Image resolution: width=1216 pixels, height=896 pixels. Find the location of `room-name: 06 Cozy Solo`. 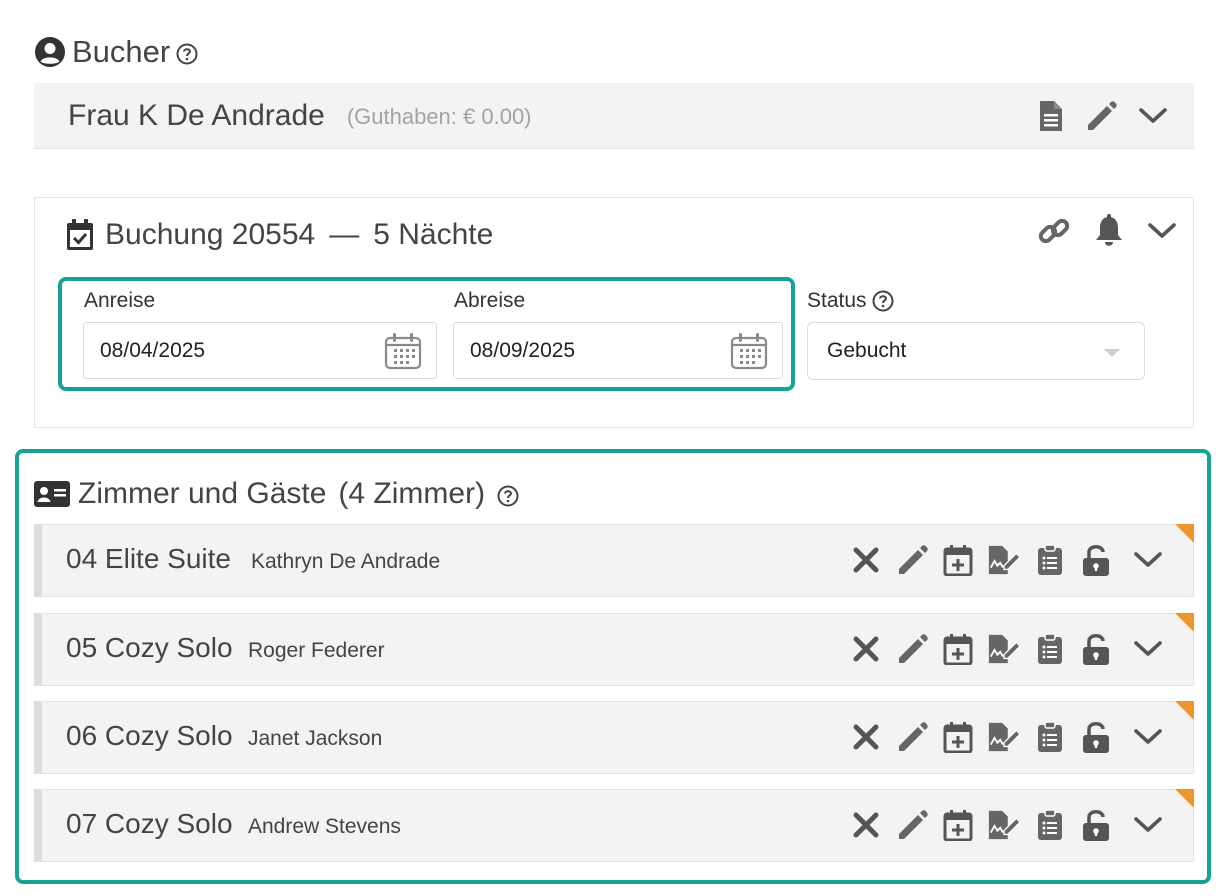

room-name: 06 Cozy Solo is located at coordinates (149, 735).